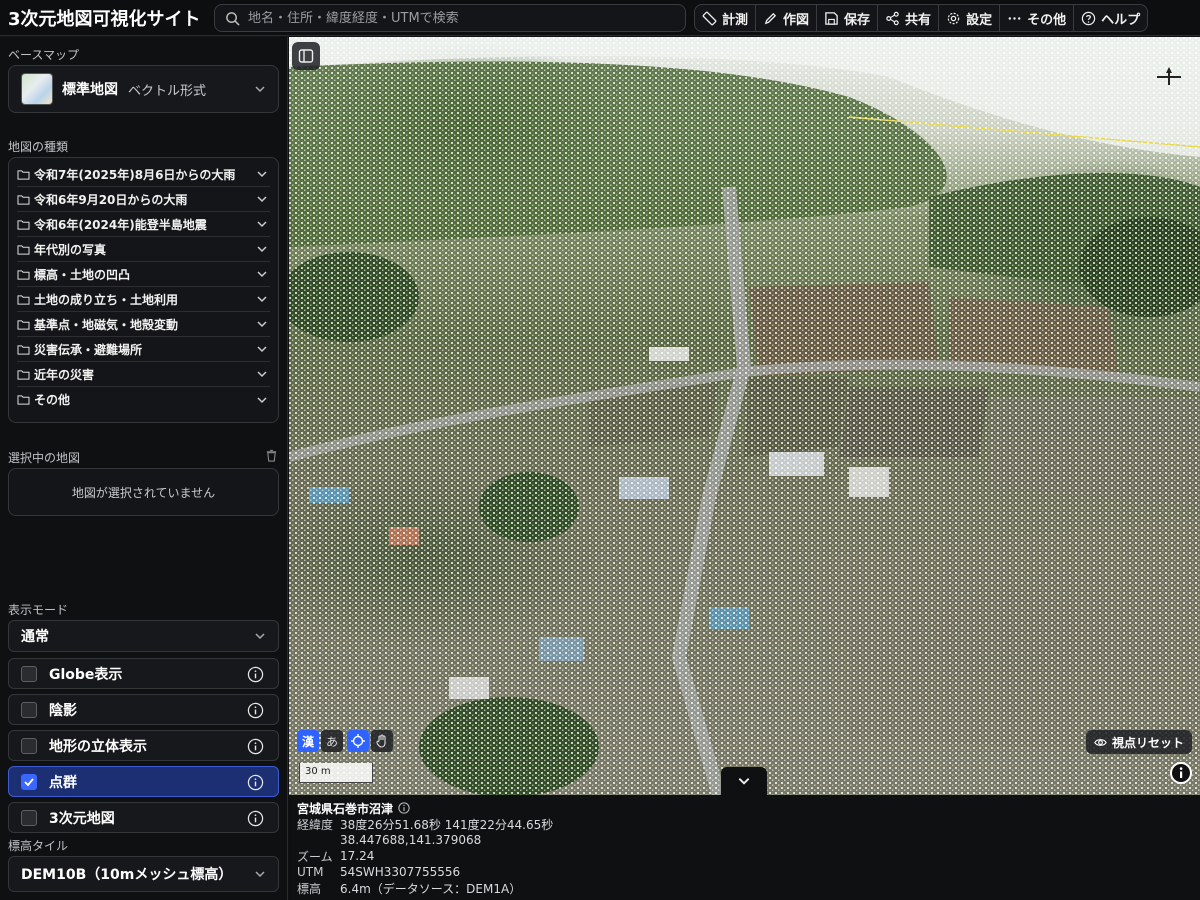  I want to click on map-type-item: 標高・土地の凹凸, so click(143, 274).